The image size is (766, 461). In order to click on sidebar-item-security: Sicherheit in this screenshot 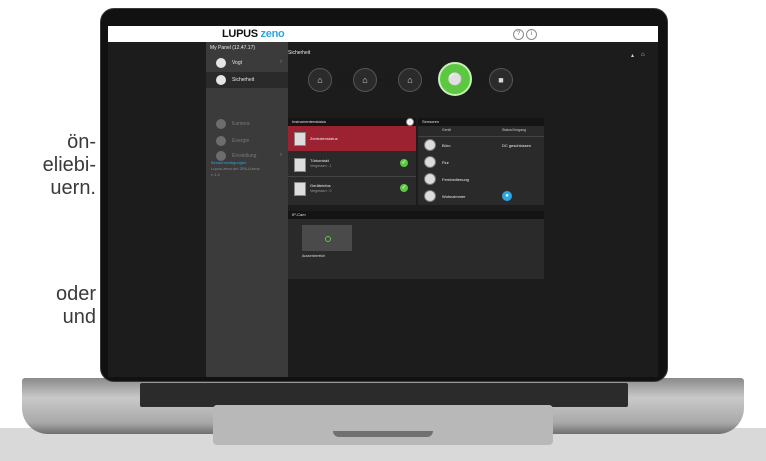, I will do `click(247, 80)`.